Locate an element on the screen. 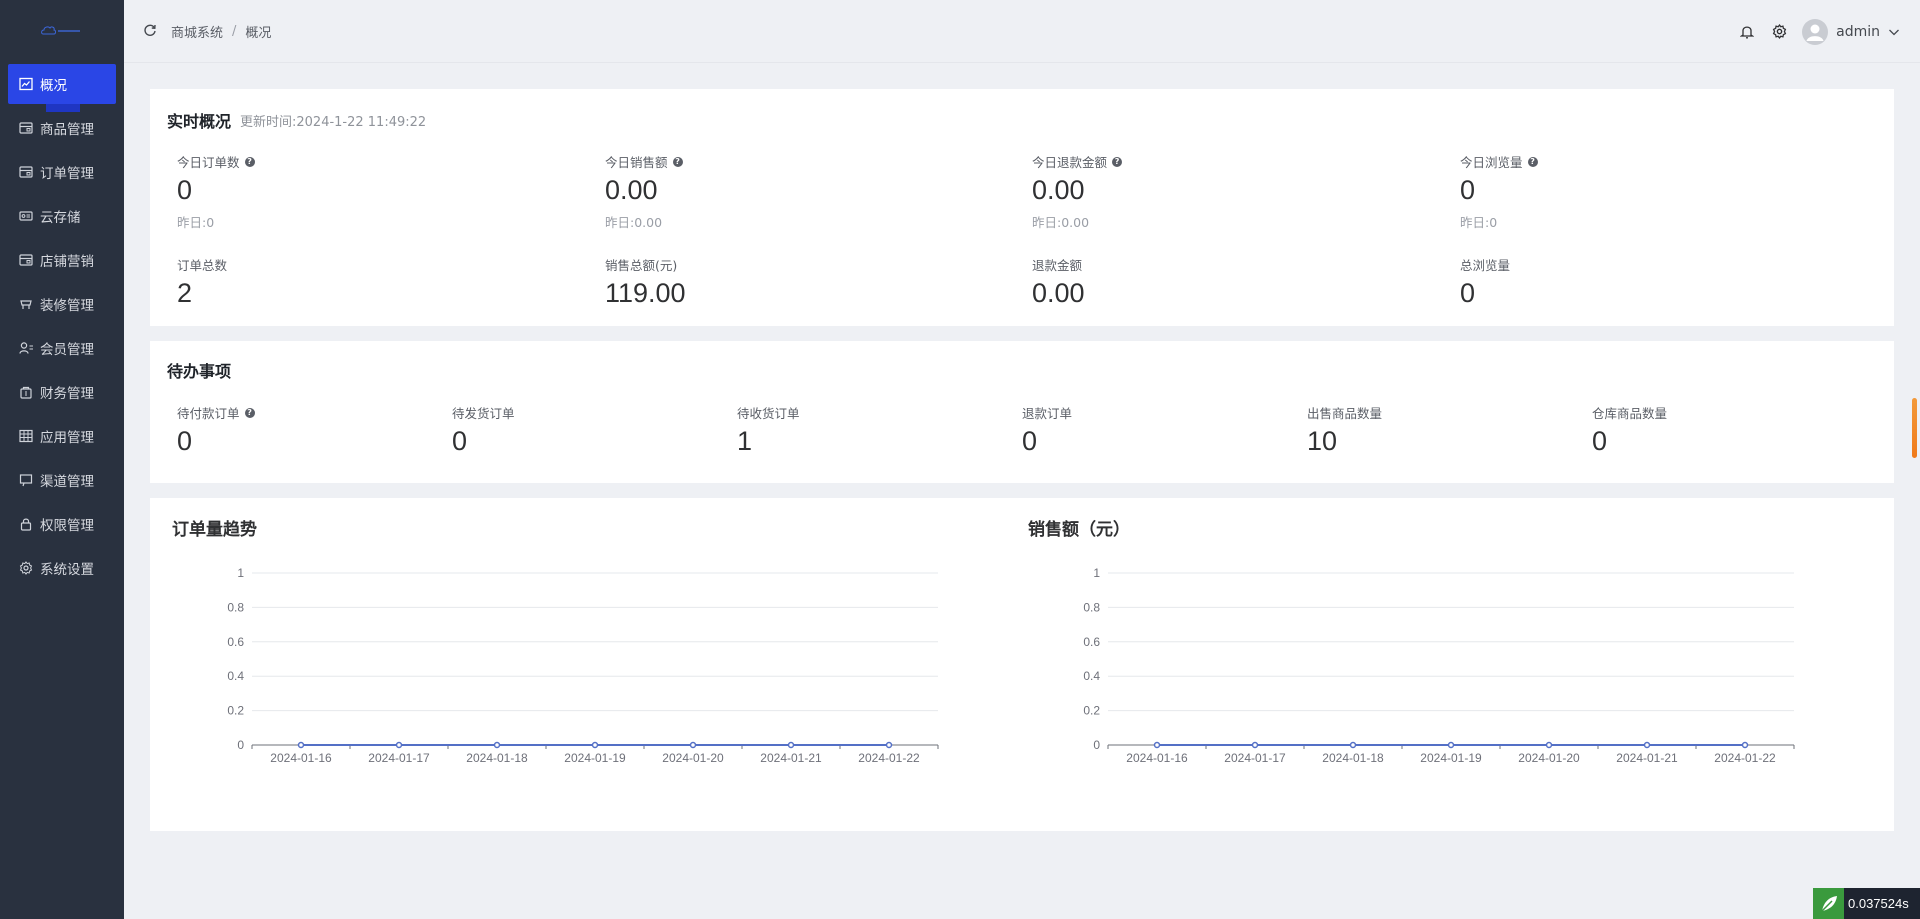 The width and height of the screenshot is (1920, 919). todo-item: 待收货订单 1 is located at coordinates (768, 430).